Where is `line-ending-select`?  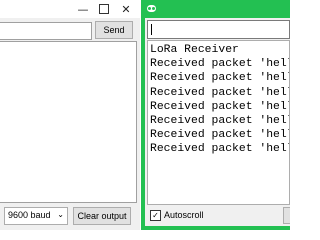
line-ending-select is located at coordinates (286, 215).